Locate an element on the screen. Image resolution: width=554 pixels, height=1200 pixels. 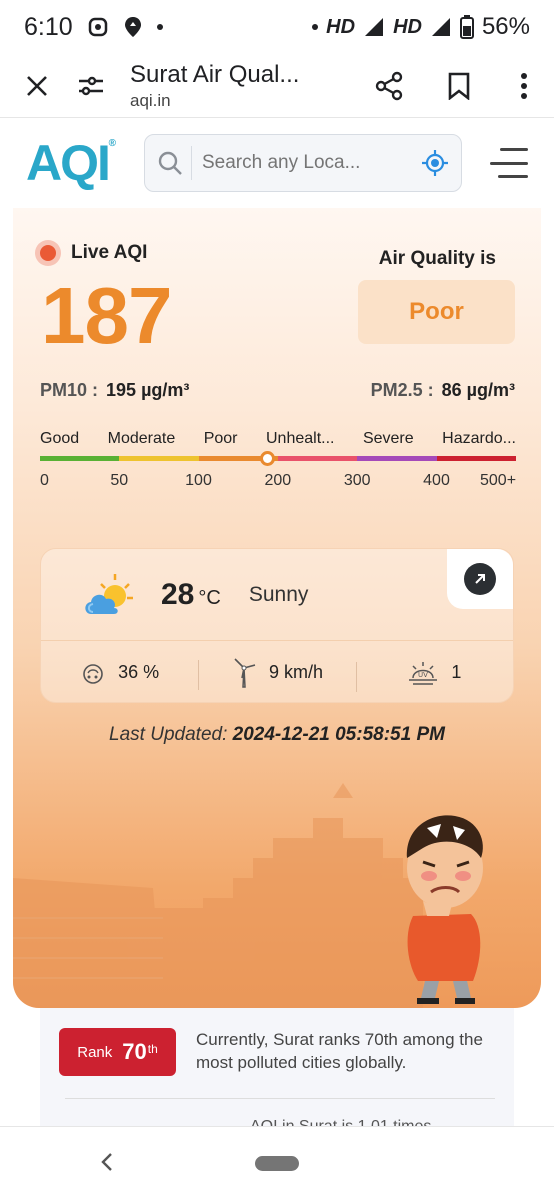
arrow-up-right-icon is located at coordinates (480, 579).